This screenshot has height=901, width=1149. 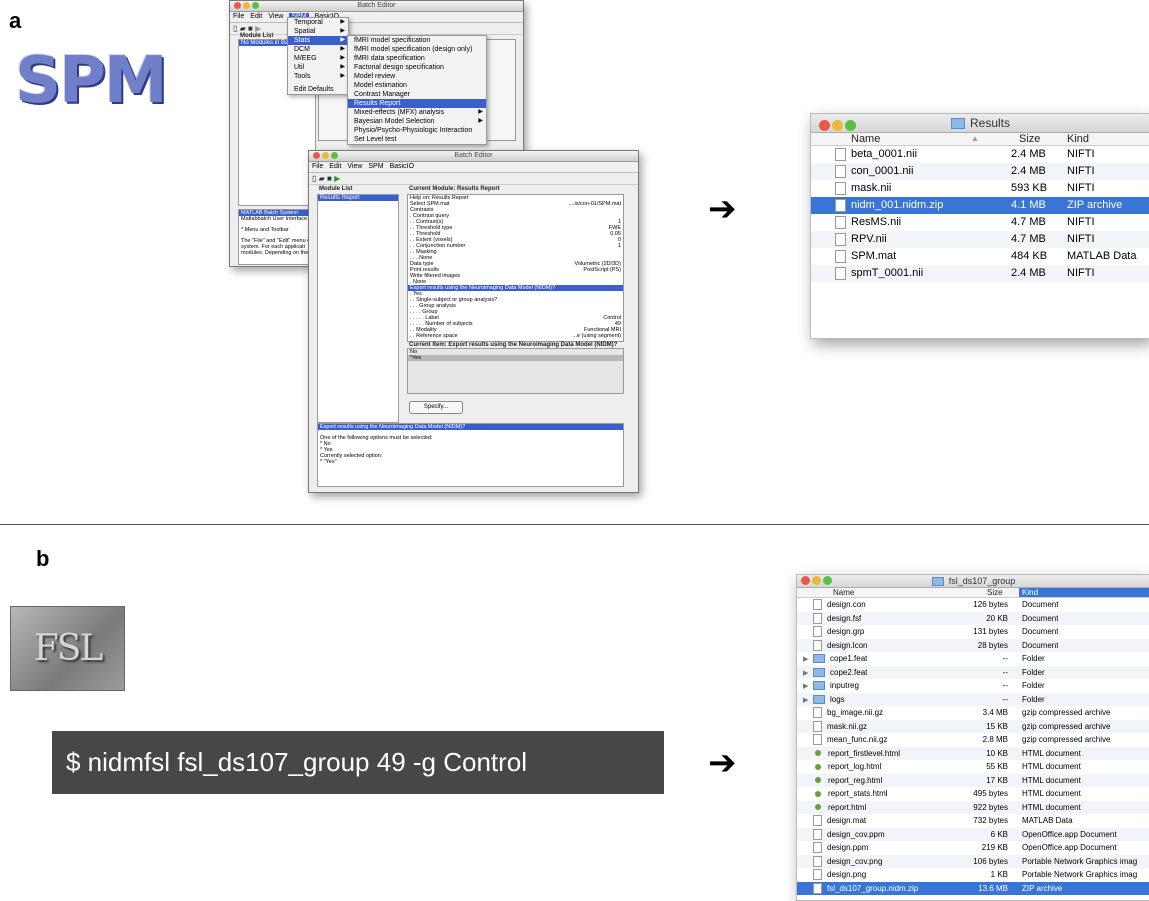 I want to click on module-list: Results Report, so click(x=358, y=308).